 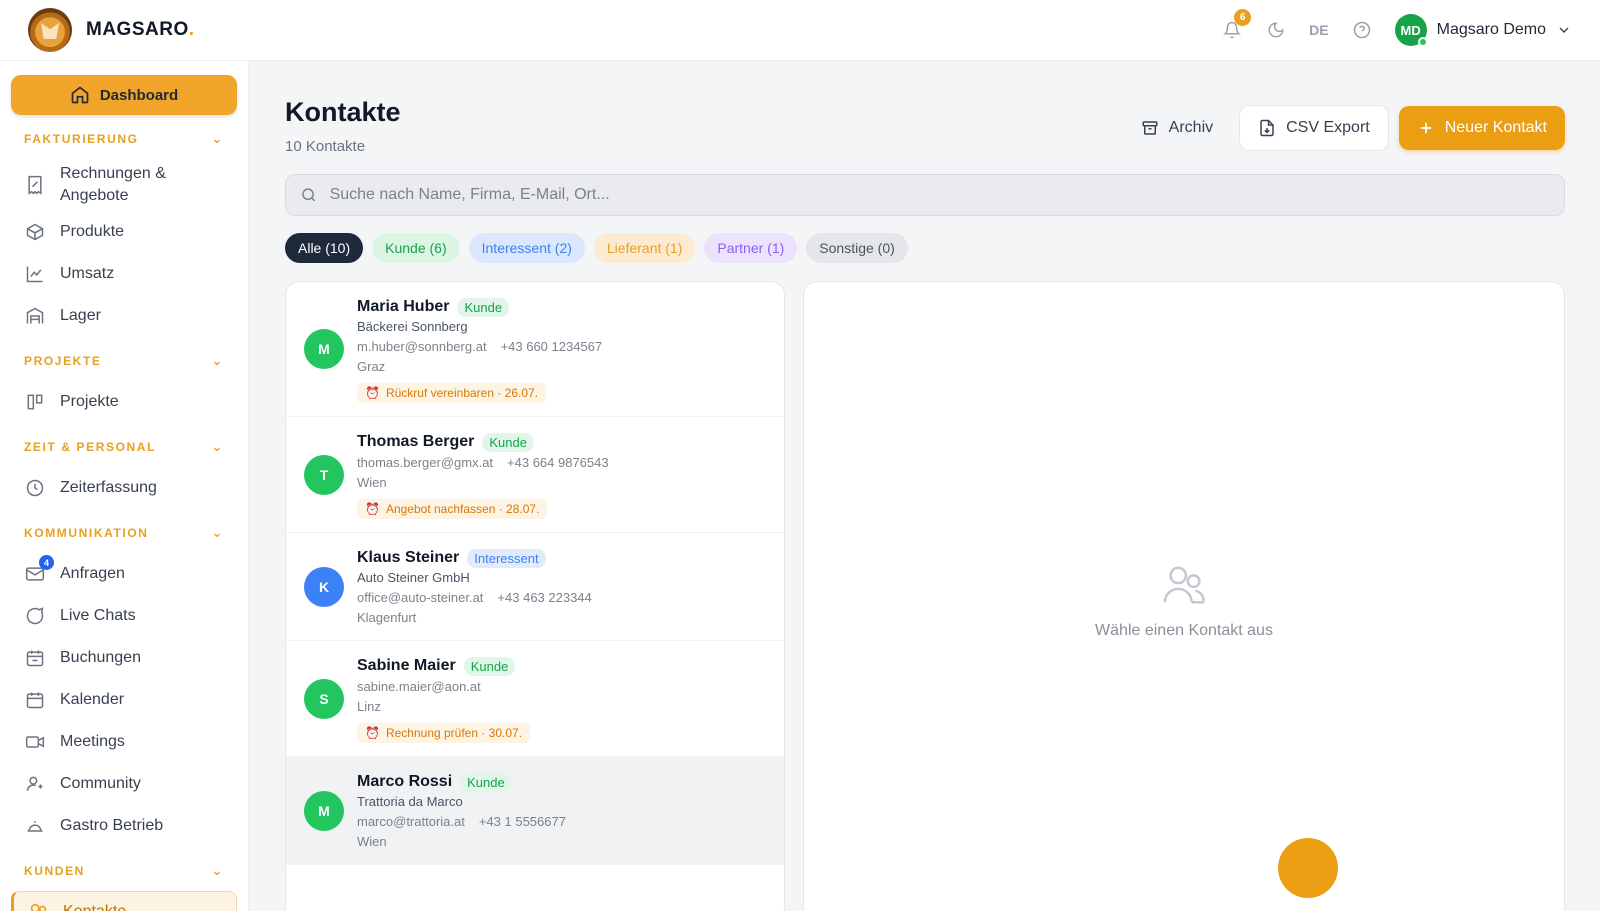 I want to click on status-badge: Interessent, so click(x=506, y=558).